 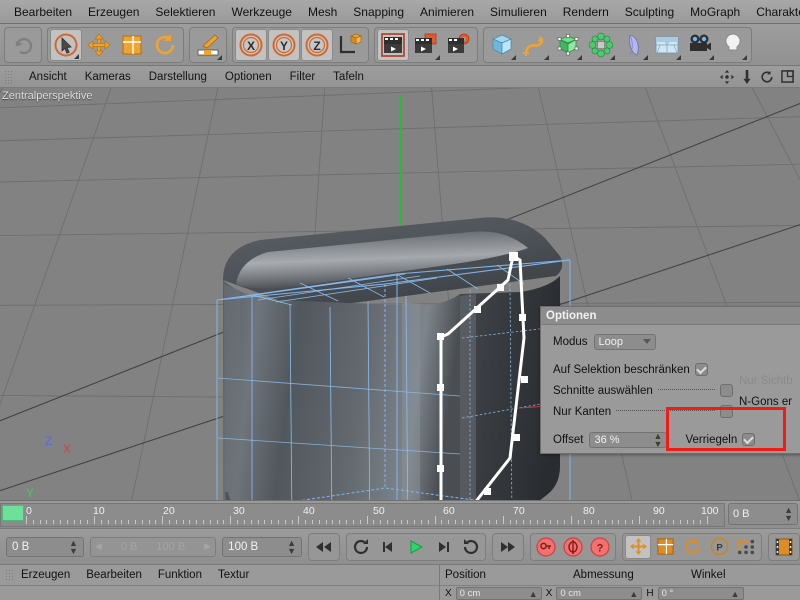 I want to click on timeline-ruler: 0 10 20 30 40 50 60 70 80 90 100 0 B ▲ ▼, so click(x=400, y=514).